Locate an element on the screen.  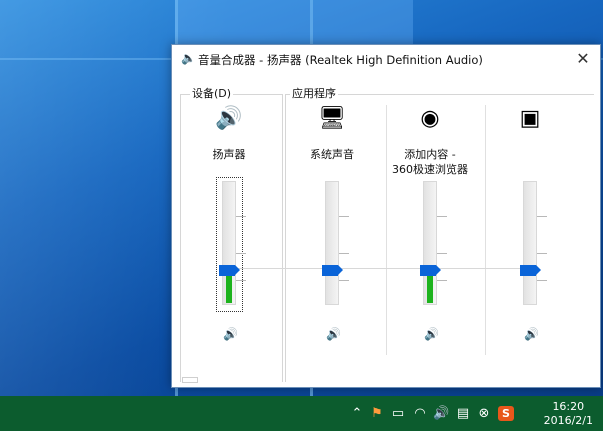
devices-group-label: 设备(D) is located at coordinates (212, 93).